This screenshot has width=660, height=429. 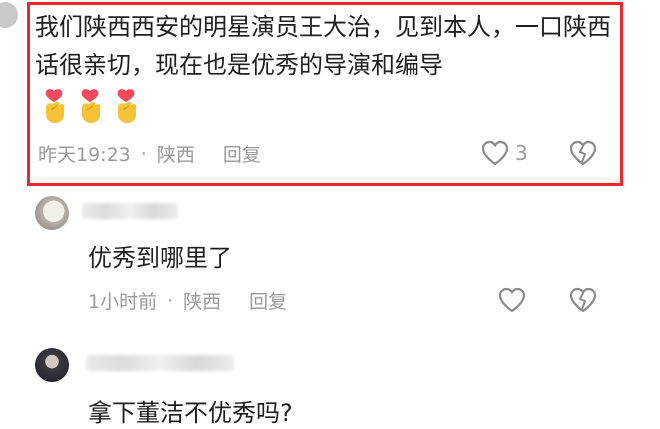 What do you see at coordinates (84, 155) in the screenshot?
I see `comment-time: 昨天19:23` at bounding box center [84, 155].